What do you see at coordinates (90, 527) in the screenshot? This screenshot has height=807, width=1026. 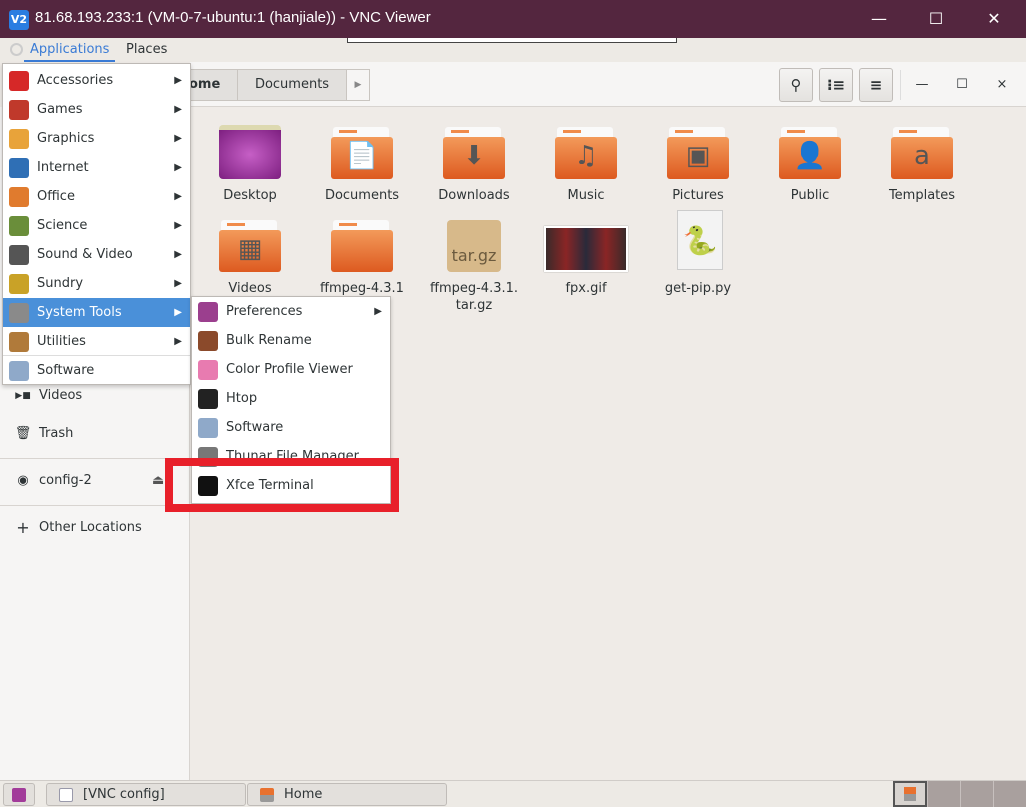 I see `sidebar-item-label: Other Locations` at bounding box center [90, 527].